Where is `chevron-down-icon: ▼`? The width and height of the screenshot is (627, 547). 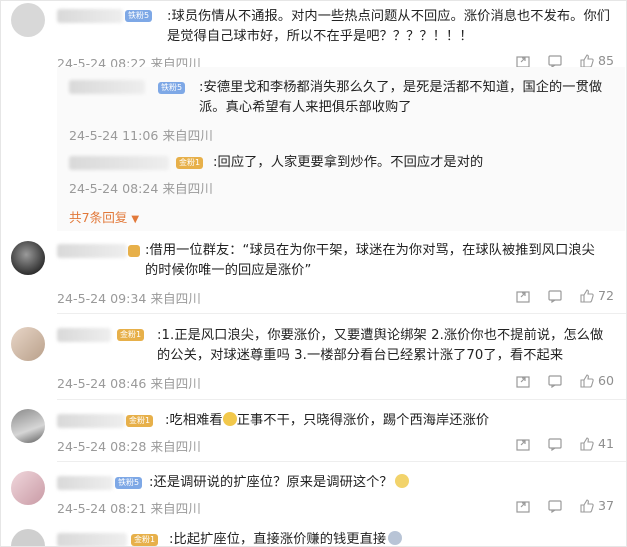 chevron-down-icon: ▼ is located at coordinates (135, 219).